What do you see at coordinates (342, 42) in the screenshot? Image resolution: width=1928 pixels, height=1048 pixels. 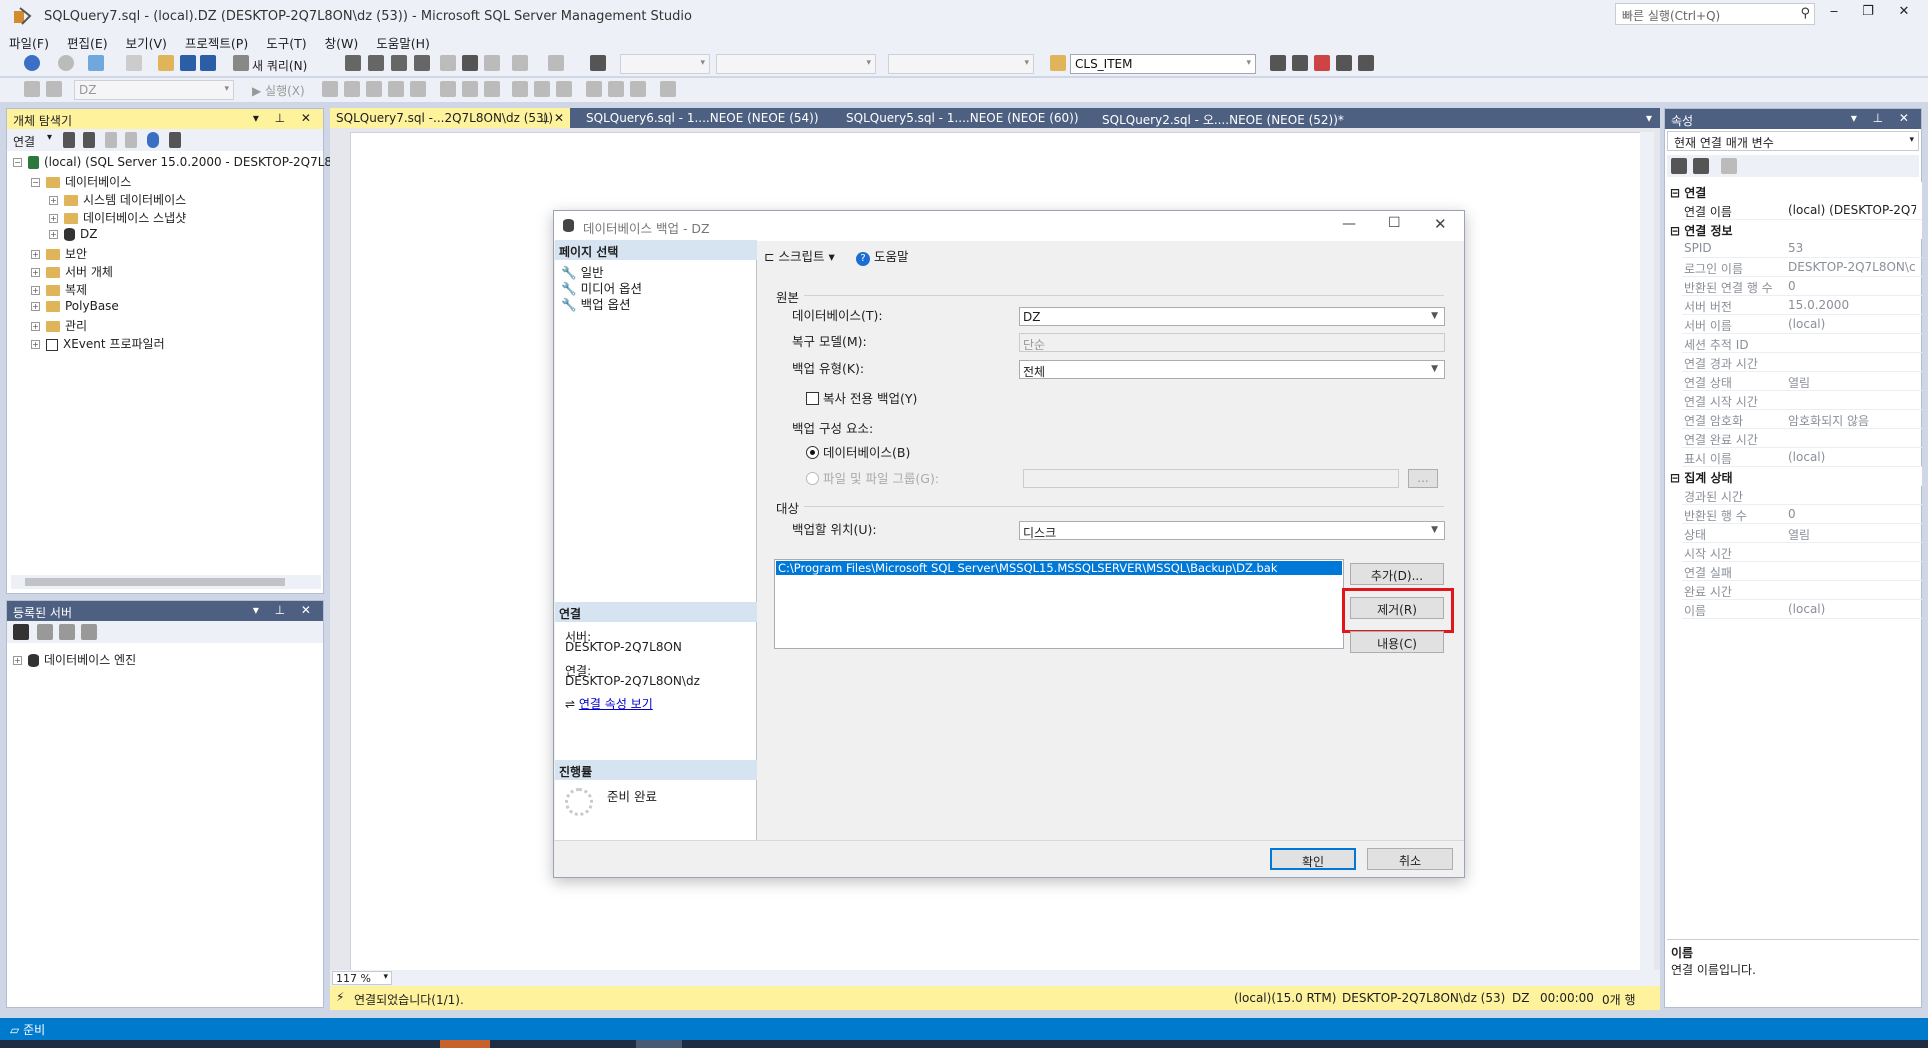 I see `menu-window: 창(W)` at bounding box center [342, 42].